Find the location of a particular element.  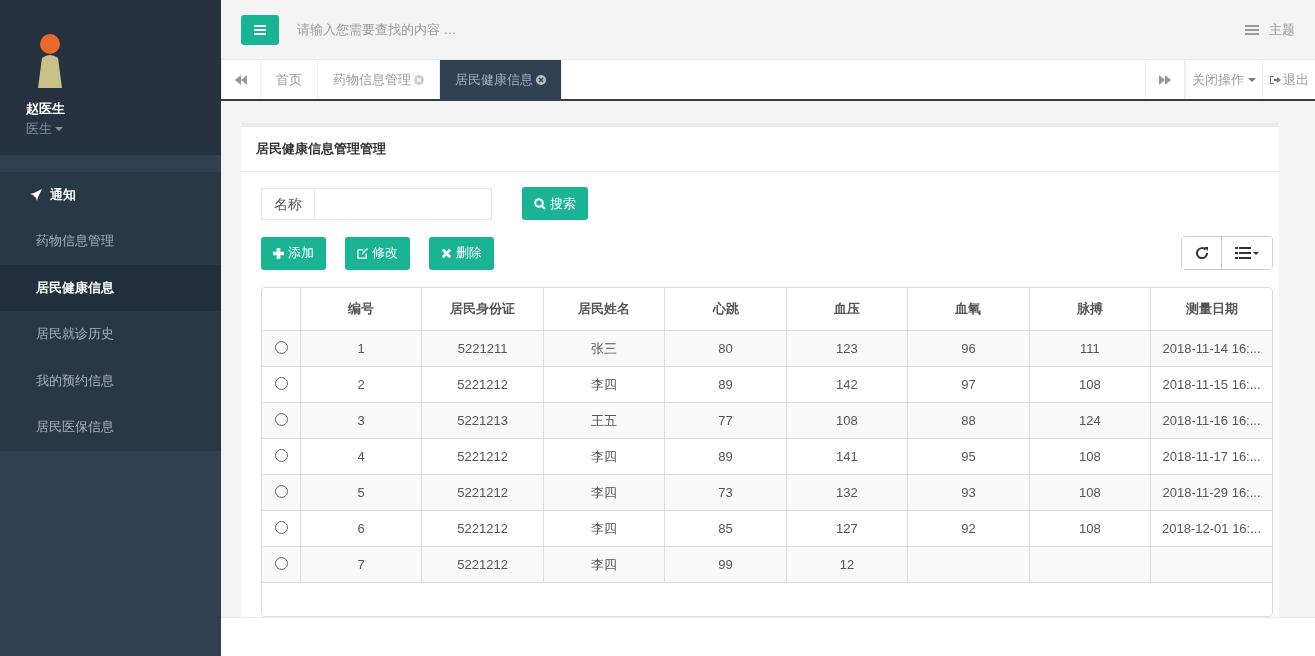

table-cell: 111 is located at coordinates (1090, 348).